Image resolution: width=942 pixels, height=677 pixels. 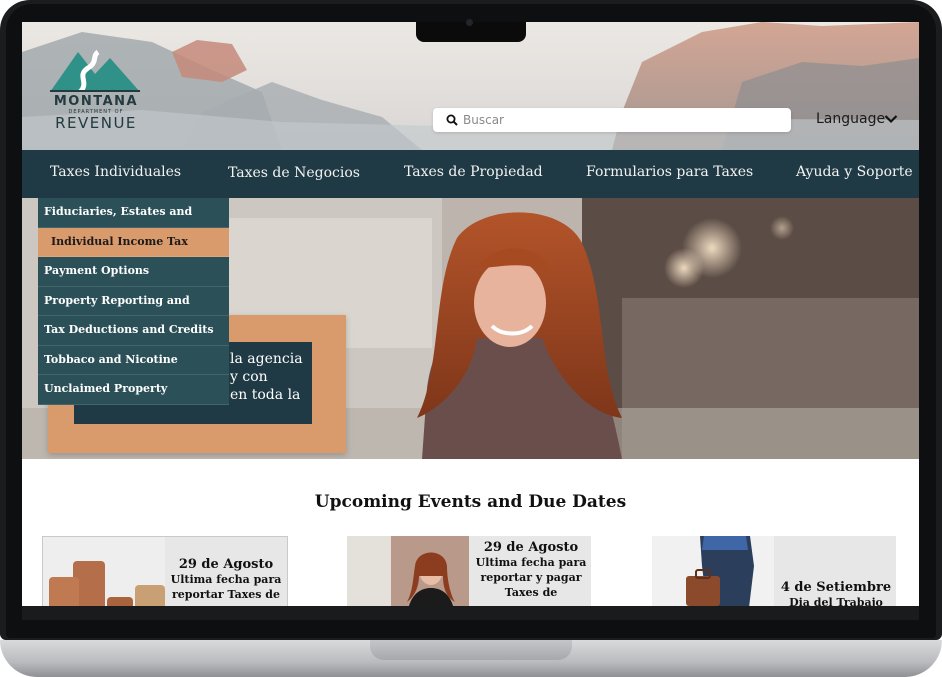 I want to click on language-selector: Language, so click(x=850, y=119).